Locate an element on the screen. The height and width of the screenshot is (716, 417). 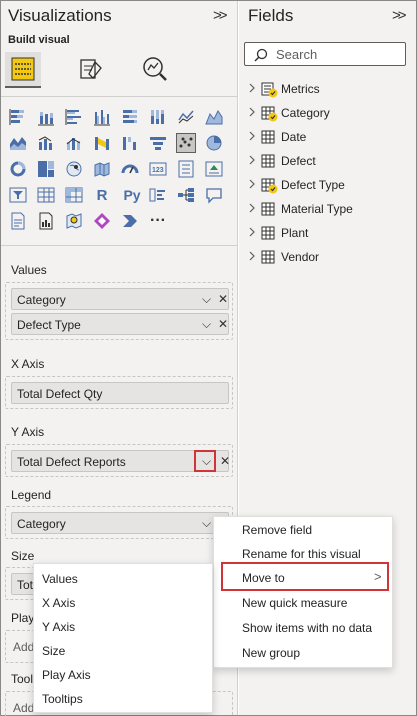
collapse-visualizations-icon: >> is located at coordinates (220, 15).